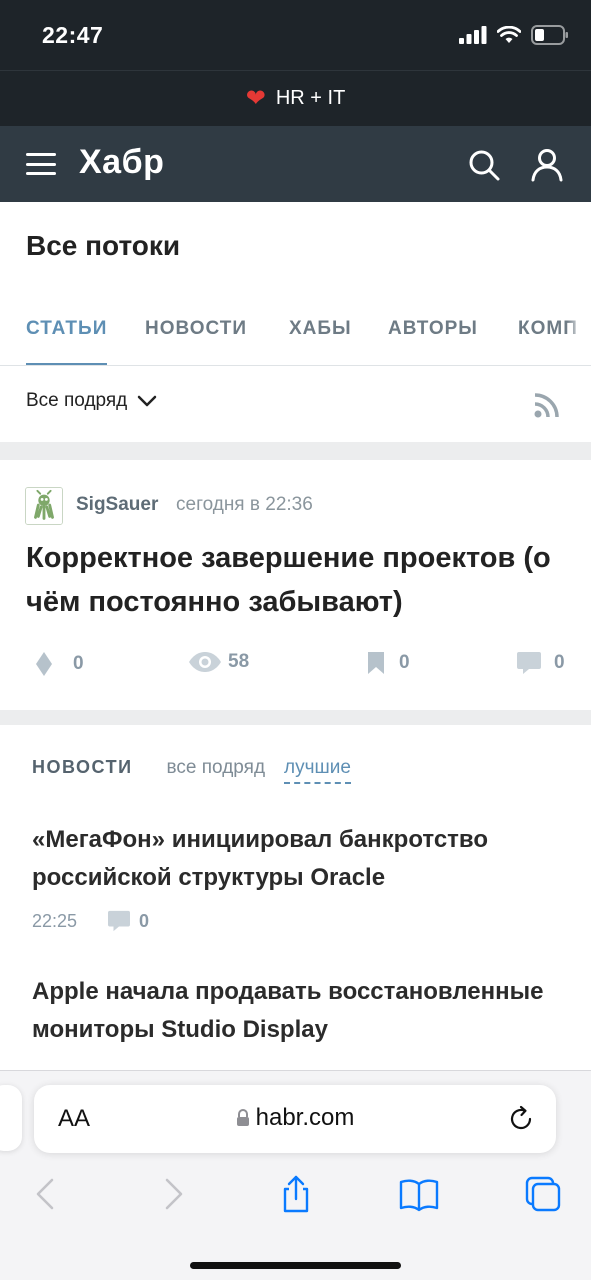 This screenshot has height=1280, width=591. Describe the element at coordinates (103, 245) in the screenshot. I see `page-title: Все потоки` at that location.